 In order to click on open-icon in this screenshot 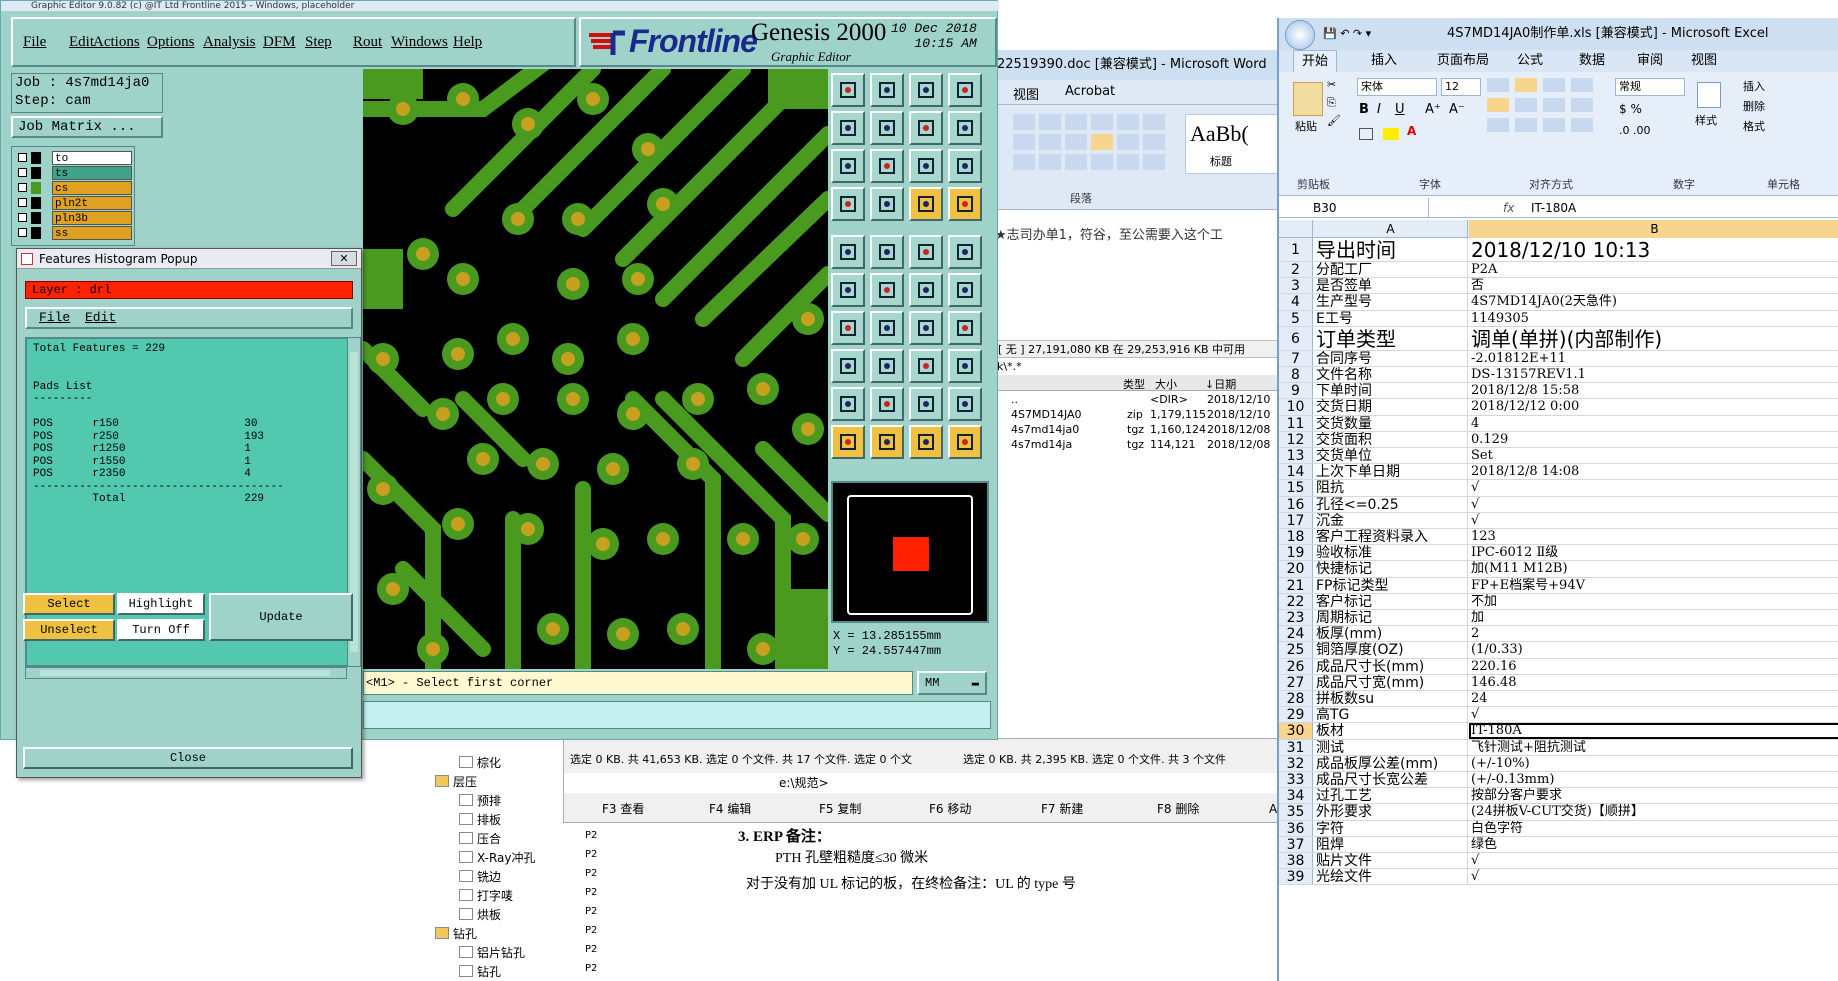, I will do `click(848, 90)`.